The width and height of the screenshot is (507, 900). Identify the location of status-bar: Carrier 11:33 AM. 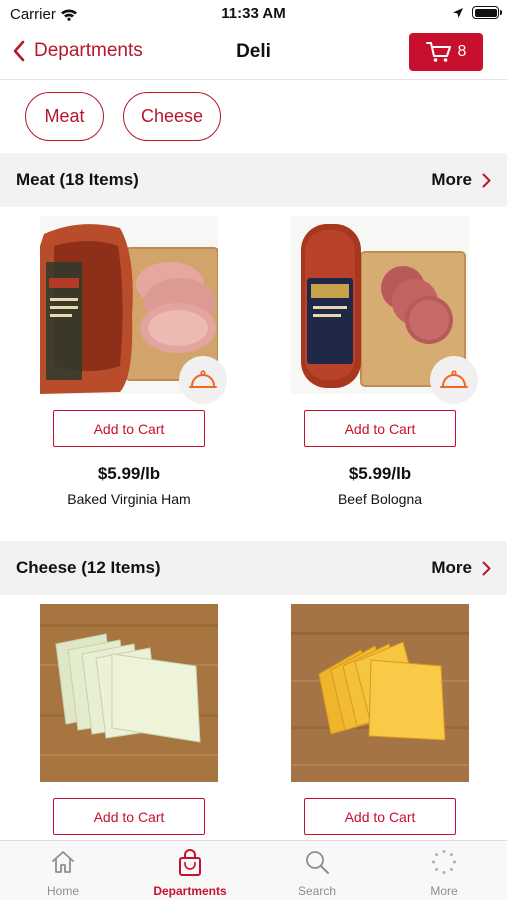
(253, 14).